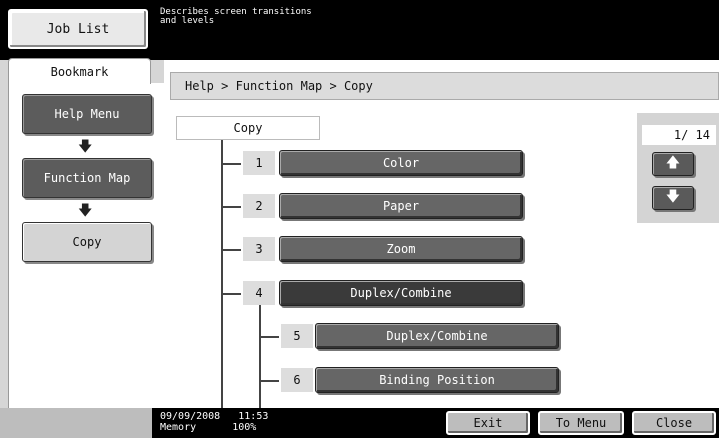 The width and height of the screenshot is (719, 438). What do you see at coordinates (87, 242) in the screenshot?
I see `copy-bookmark-button: Copy` at bounding box center [87, 242].